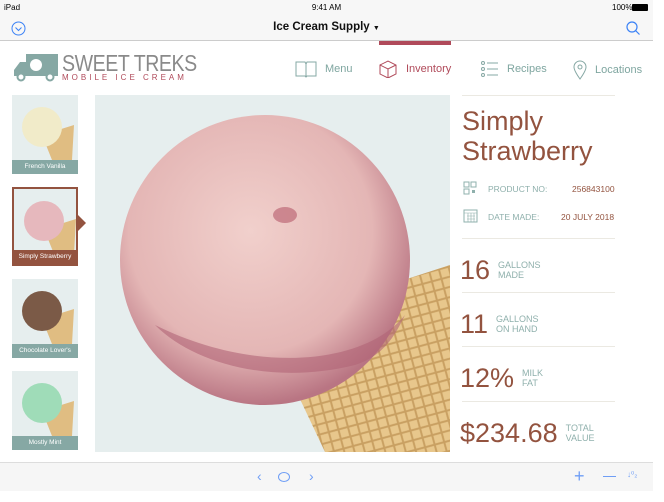 The height and width of the screenshot is (502, 664). Describe the element at coordinates (487, 378) in the screenshot. I see `stat-value: 12%` at that location.